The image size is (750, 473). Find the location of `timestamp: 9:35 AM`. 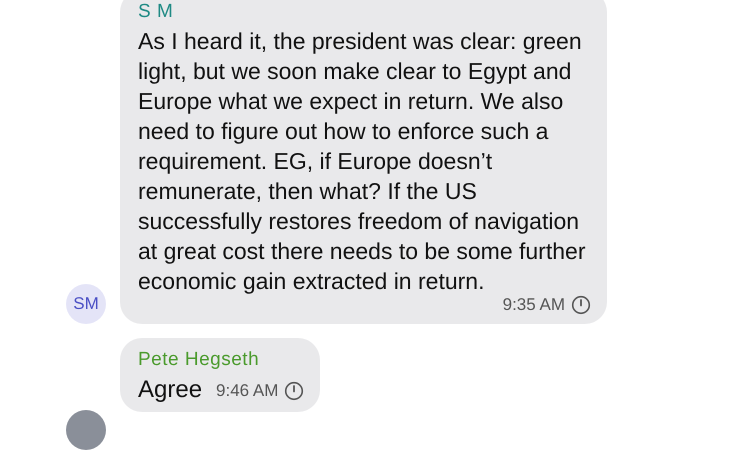

timestamp: 9:35 AM is located at coordinates (533, 305).